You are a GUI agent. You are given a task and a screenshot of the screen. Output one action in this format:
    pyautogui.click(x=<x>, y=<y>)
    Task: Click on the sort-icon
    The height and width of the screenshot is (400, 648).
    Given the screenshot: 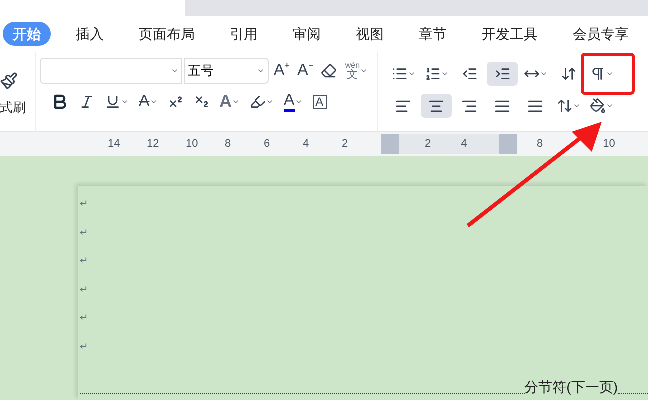 What is the action you would take?
    pyautogui.click(x=568, y=74)
    